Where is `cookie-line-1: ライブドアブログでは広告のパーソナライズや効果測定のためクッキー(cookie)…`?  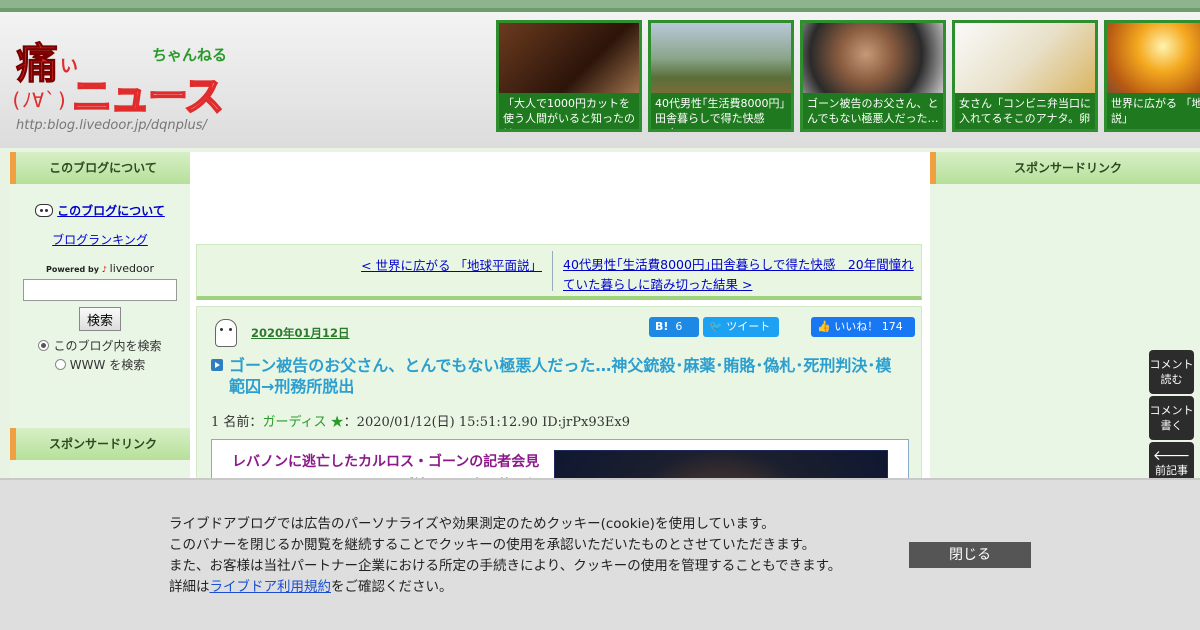 cookie-line-1: ライブドアブログでは広告のパーソナライズや効果測定のためクッキー(cookie)… is located at coordinates (472, 524).